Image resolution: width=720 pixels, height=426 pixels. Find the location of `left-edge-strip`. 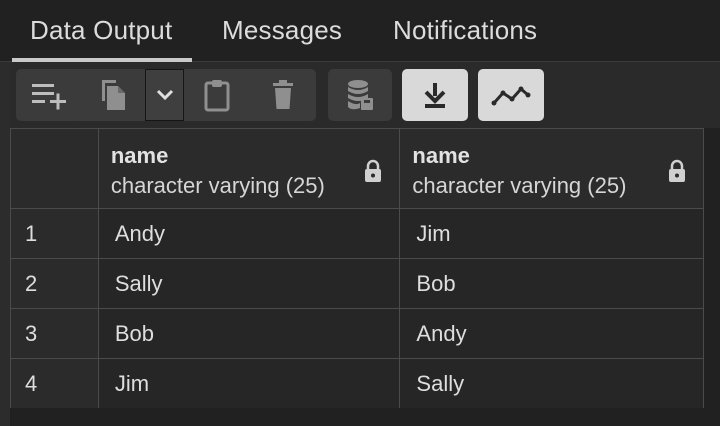

left-edge-strip is located at coordinates (5, 213).